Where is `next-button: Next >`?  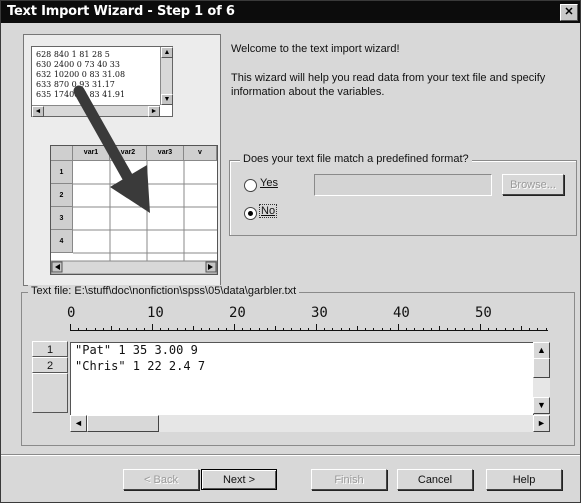 next-button: Next > is located at coordinates (239, 479).